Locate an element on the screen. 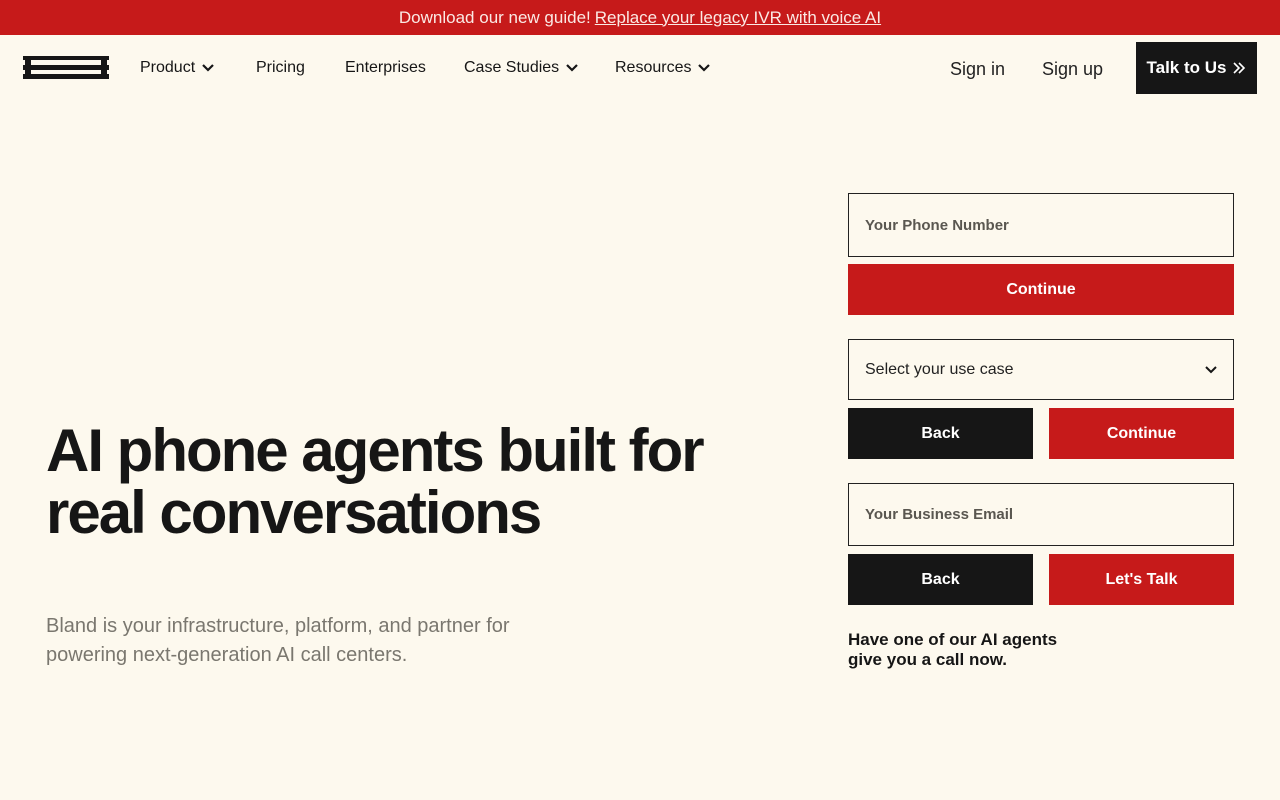 The image size is (1280, 800). talk-to-us-button: Talk to Us is located at coordinates (1196, 68).